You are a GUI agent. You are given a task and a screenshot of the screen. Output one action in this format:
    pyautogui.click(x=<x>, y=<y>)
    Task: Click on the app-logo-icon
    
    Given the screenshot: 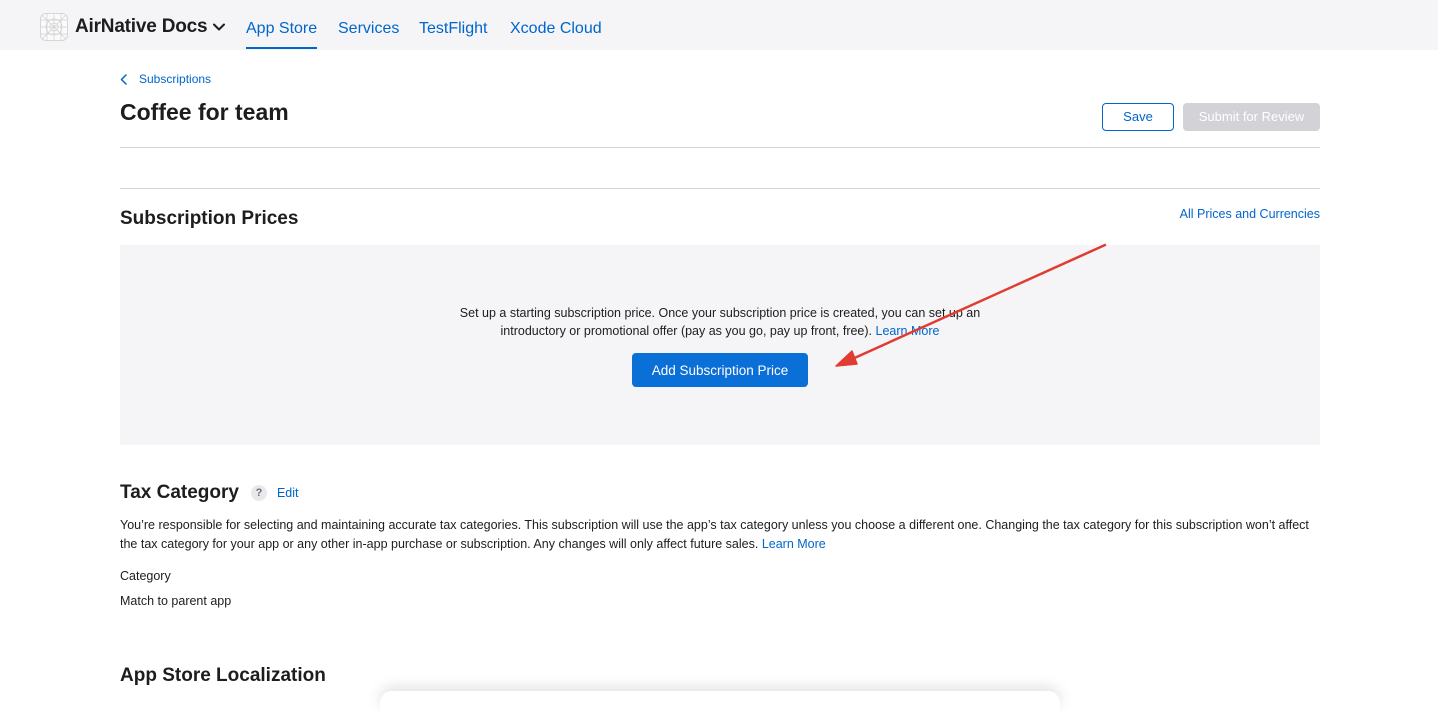 What is the action you would take?
    pyautogui.click(x=54, y=27)
    